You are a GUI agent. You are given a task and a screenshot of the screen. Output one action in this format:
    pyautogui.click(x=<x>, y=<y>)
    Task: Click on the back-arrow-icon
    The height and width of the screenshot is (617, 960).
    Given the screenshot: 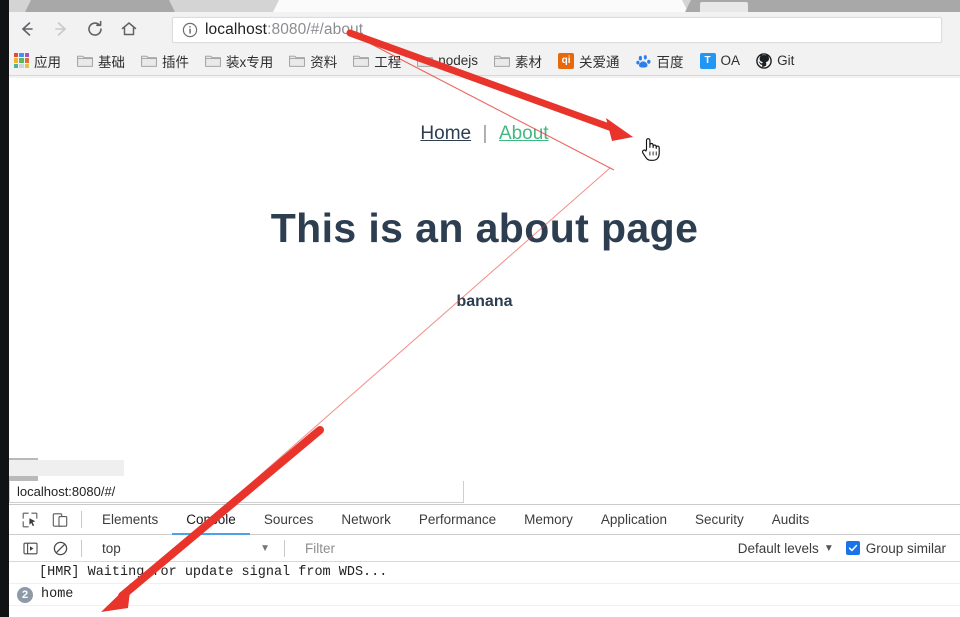 What is the action you would take?
    pyautogui.click(x=27, y=29)
    